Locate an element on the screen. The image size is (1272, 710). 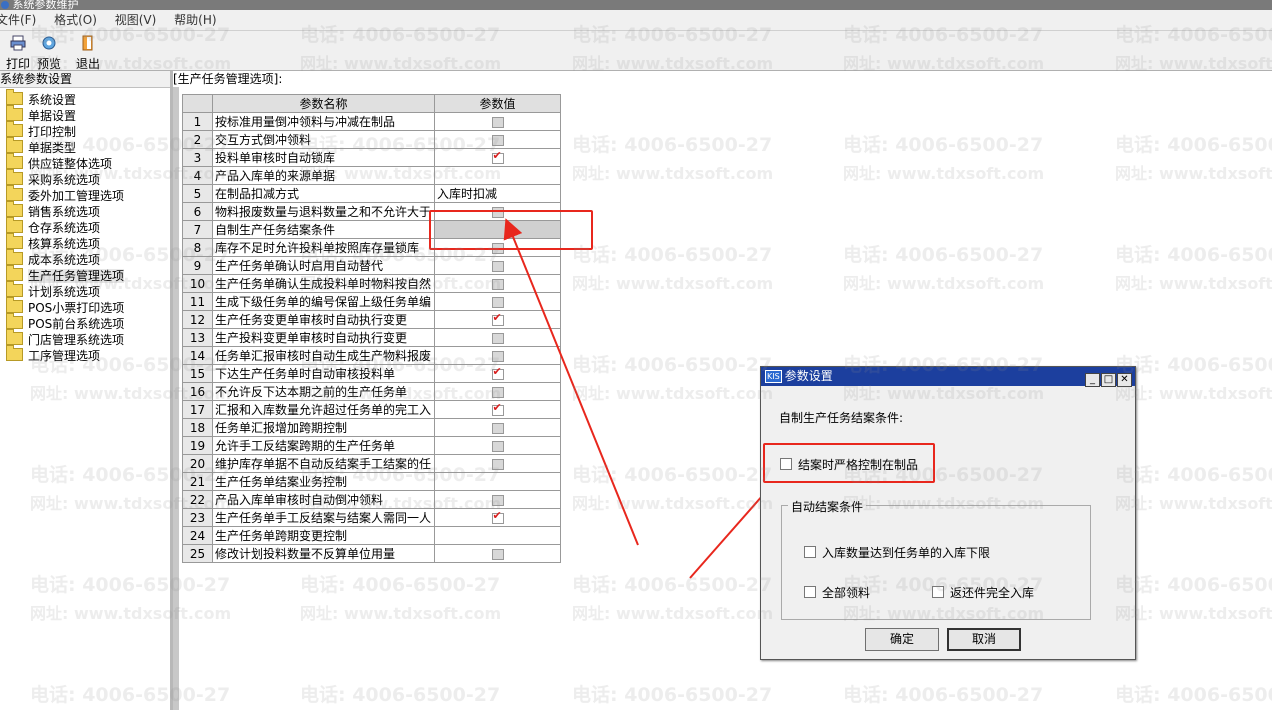
kis-logo-icon: KIS is located at coordinates (773, 376).